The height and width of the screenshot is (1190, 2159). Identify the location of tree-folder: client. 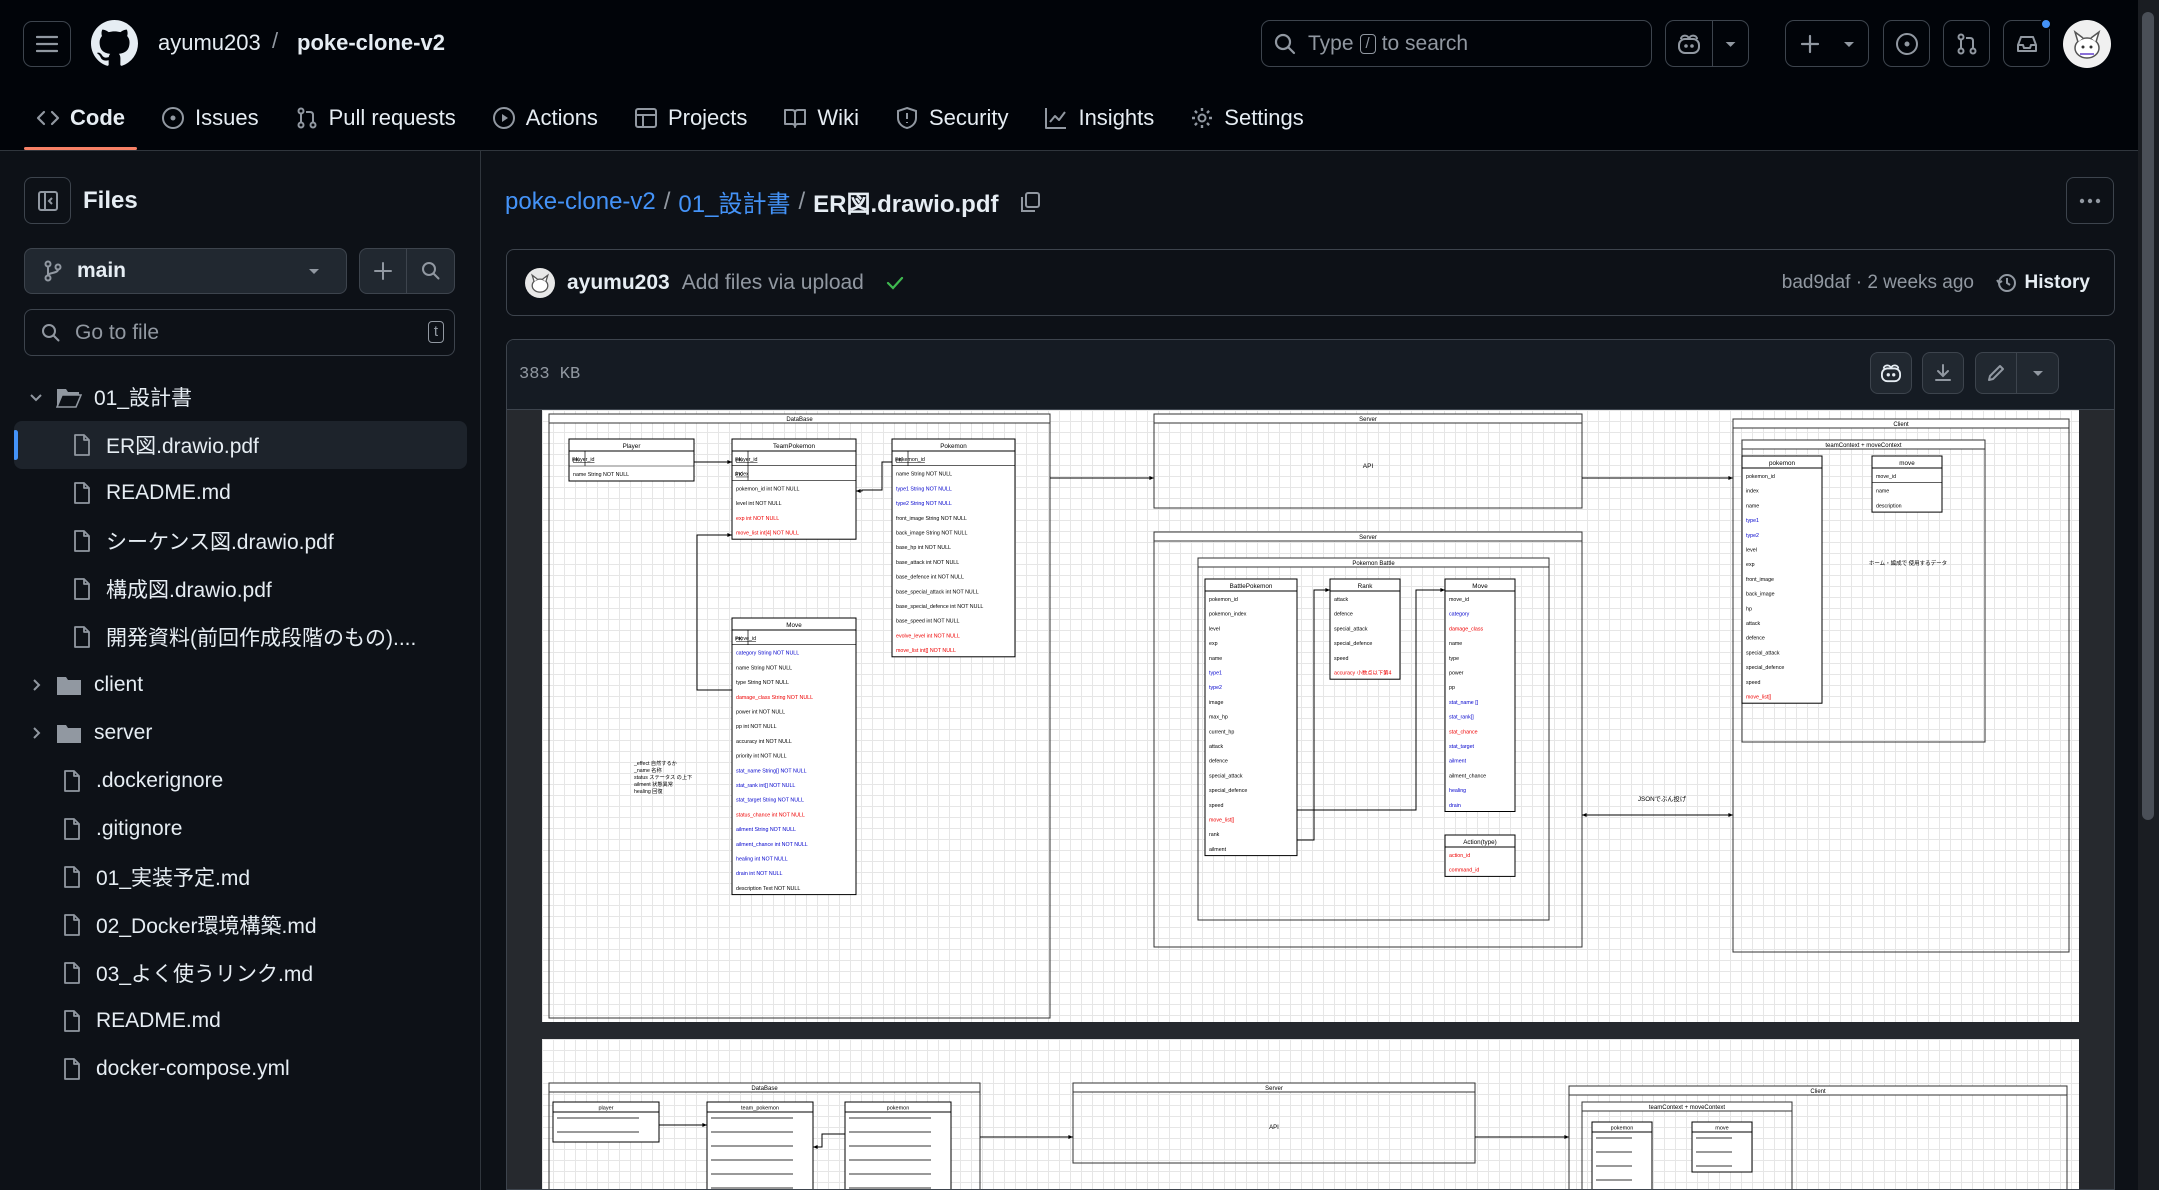
(240, 685).